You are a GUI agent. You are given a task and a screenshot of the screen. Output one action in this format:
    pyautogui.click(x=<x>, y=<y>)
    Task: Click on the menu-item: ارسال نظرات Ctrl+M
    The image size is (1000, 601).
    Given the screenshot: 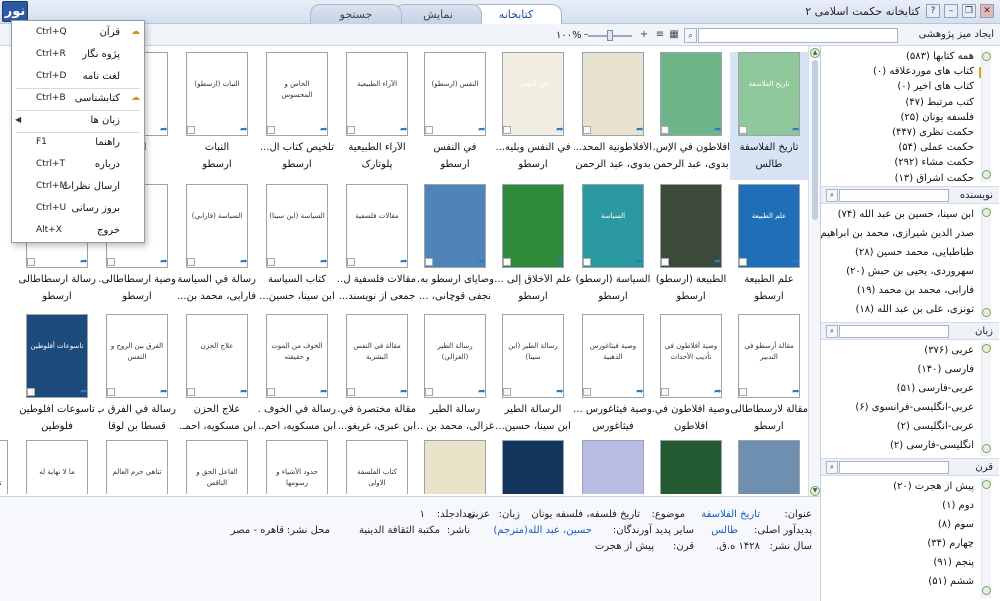 What is the action you would take?
    pyautogui.click(x=78, y=187)
    